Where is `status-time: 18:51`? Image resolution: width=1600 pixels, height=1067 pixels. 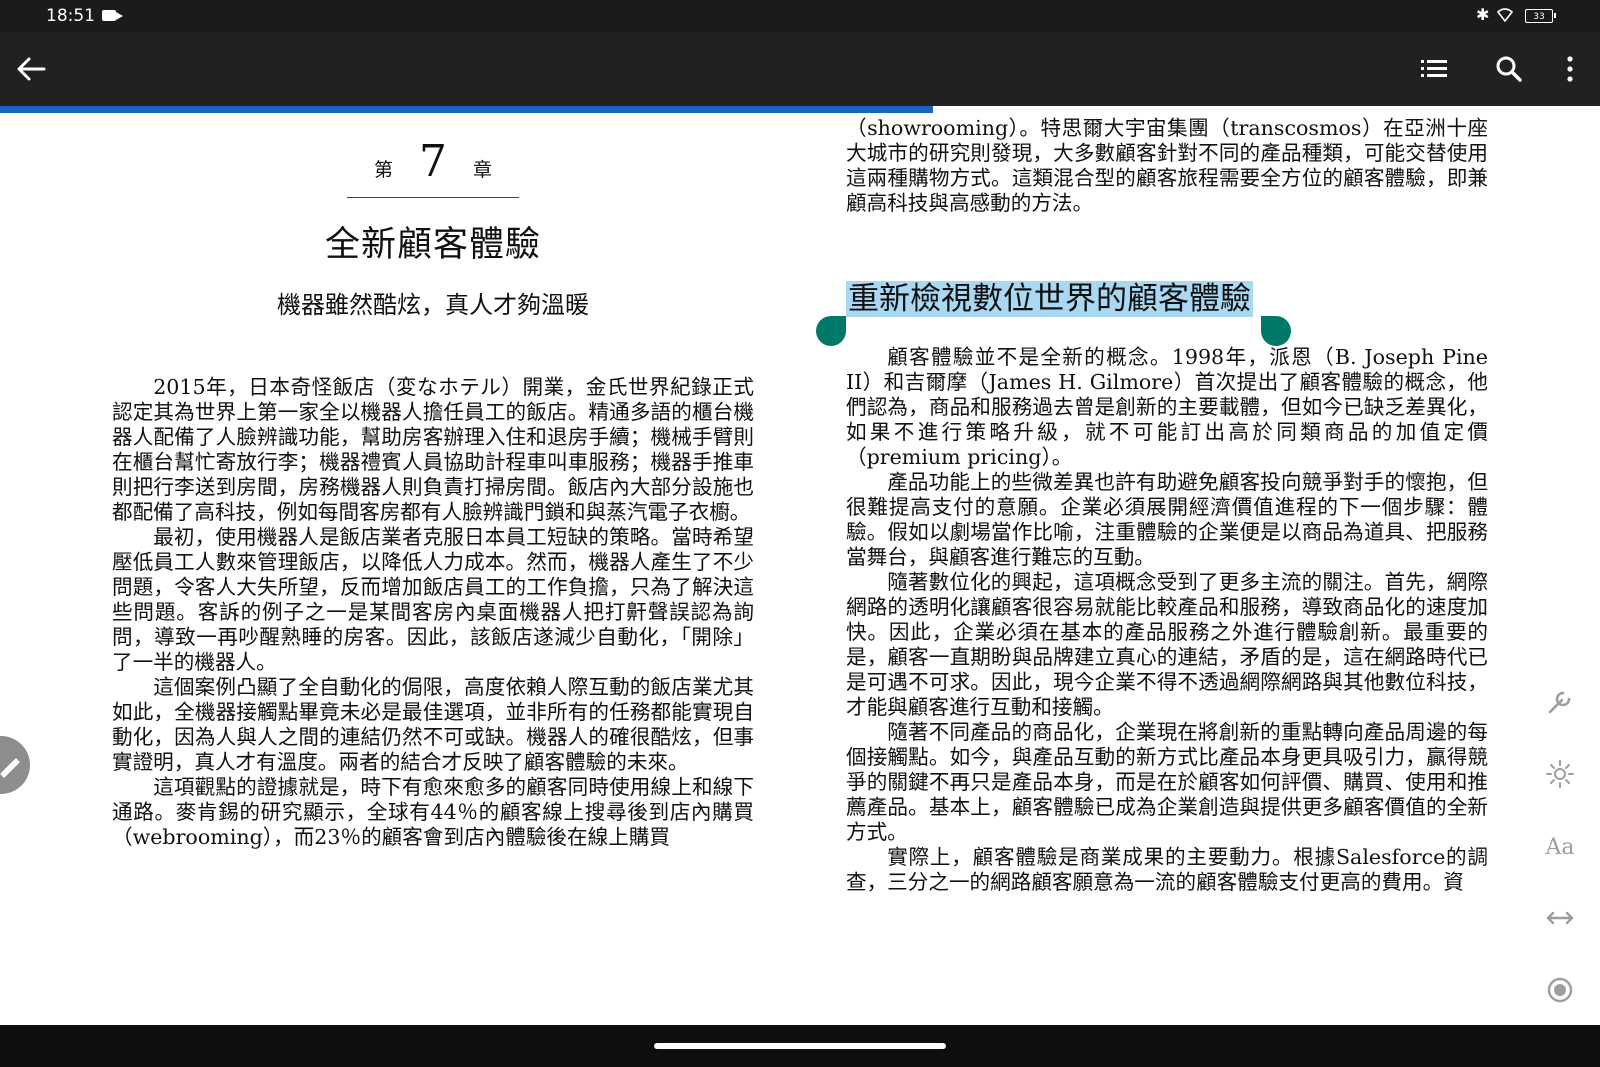 status-time: 18:51 is located at coordinates (70, 16).